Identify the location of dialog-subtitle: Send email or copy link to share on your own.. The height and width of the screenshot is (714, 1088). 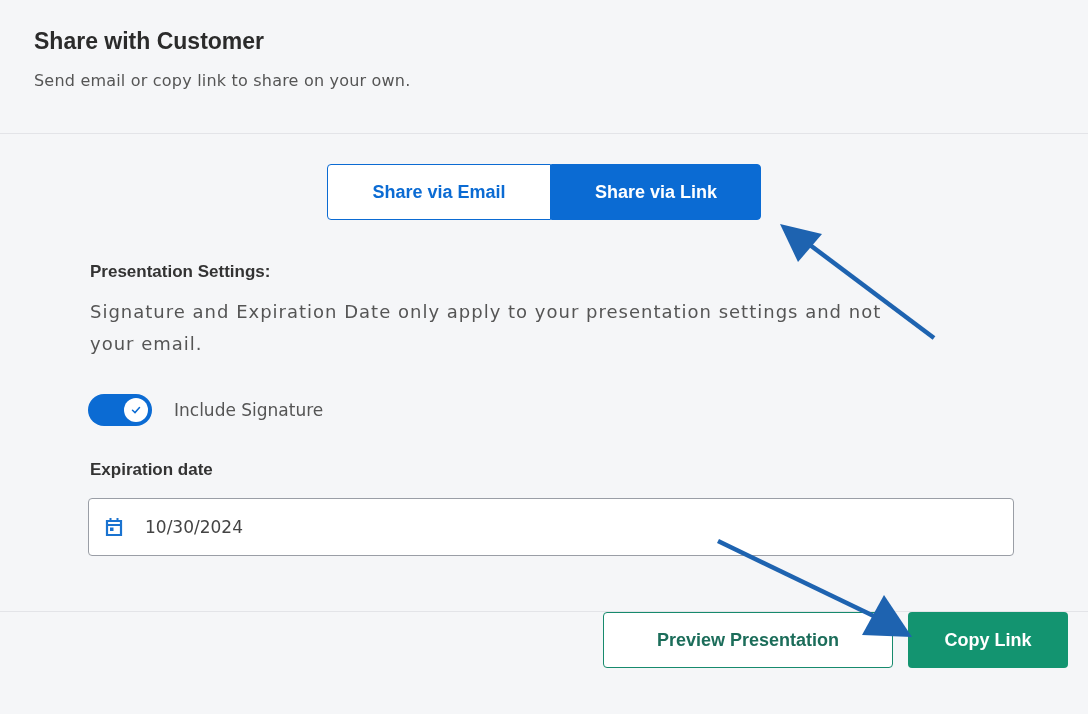
(223, 80).